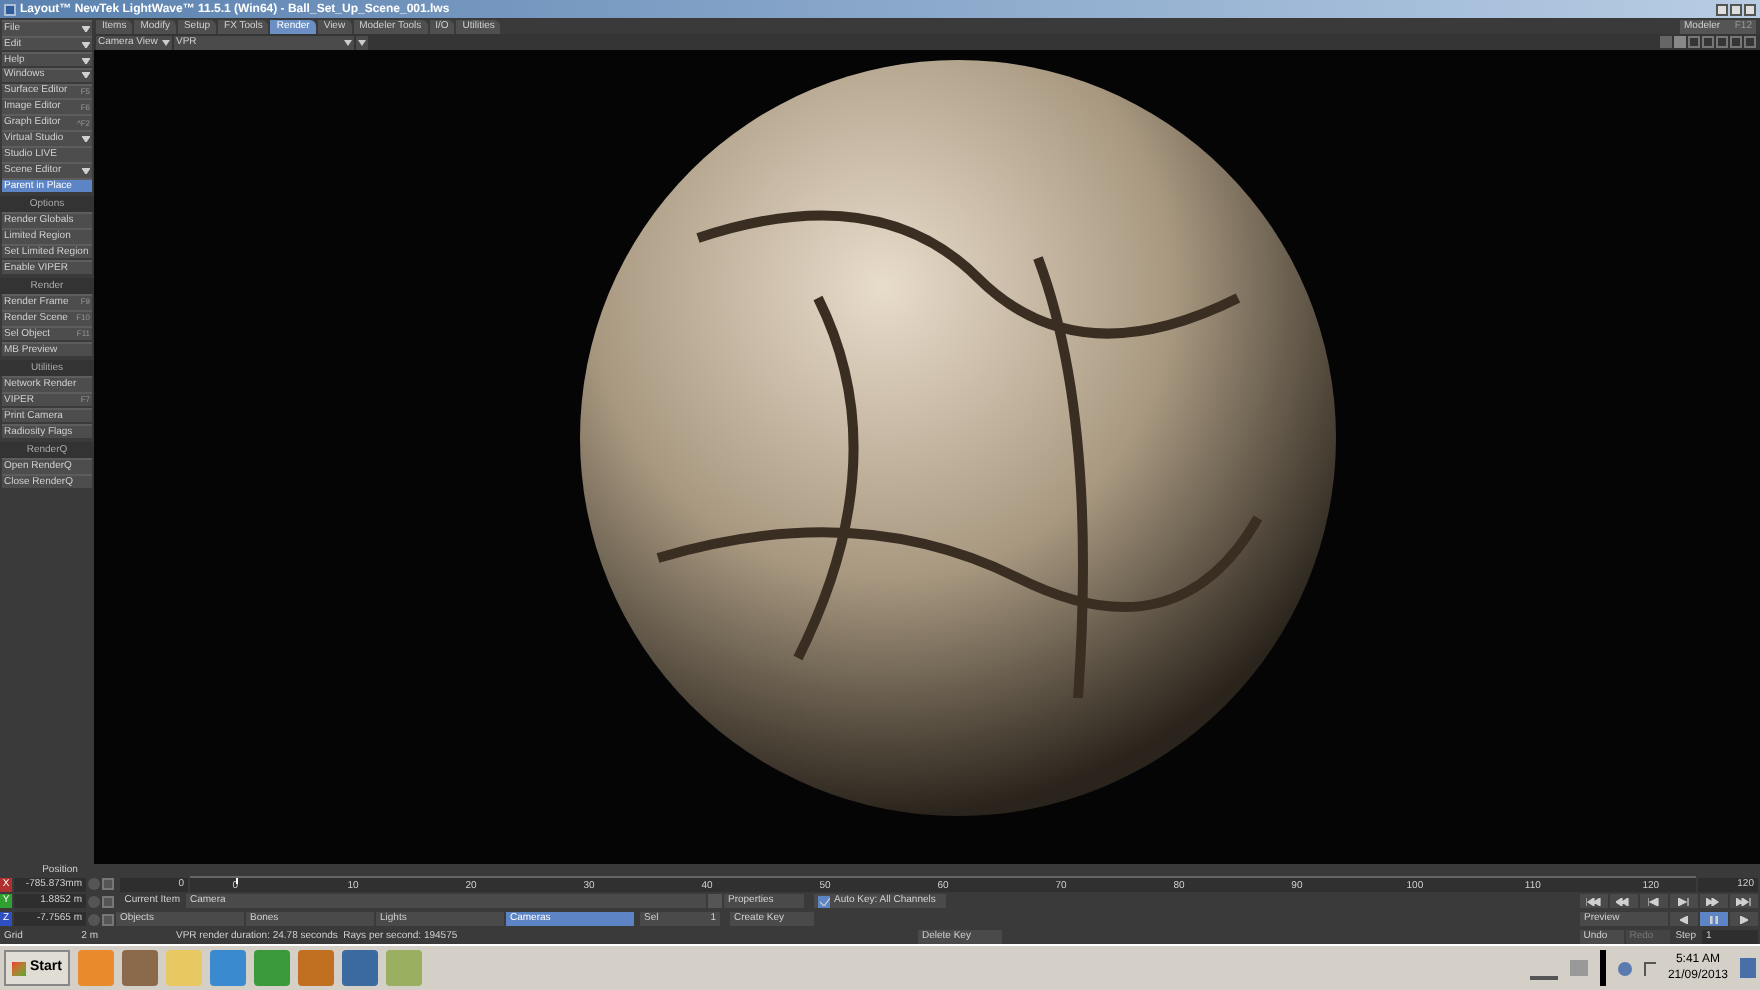  I want to click on auto-key-checkbox, so click(824, 901).